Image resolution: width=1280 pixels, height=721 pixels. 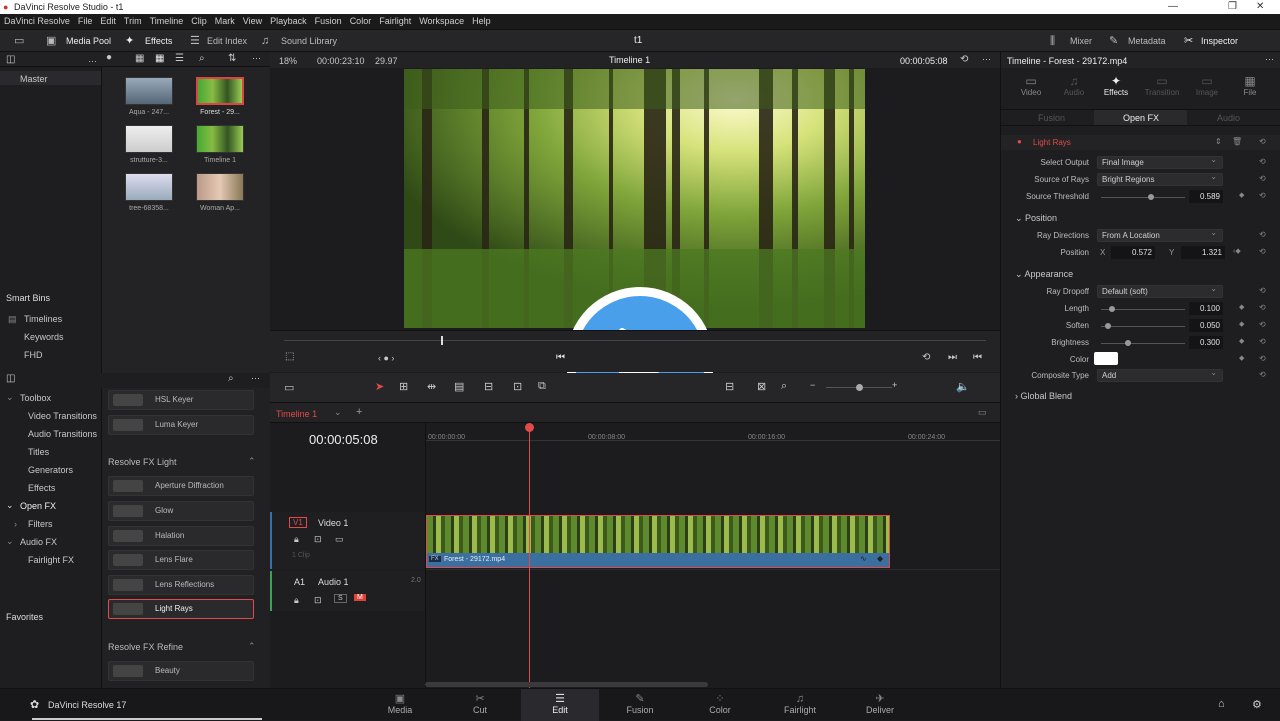 What do you see at coordinates (812, 385) in the screenshot?
I see `zoom-out-icon: −` at bounding box center [812, 385].